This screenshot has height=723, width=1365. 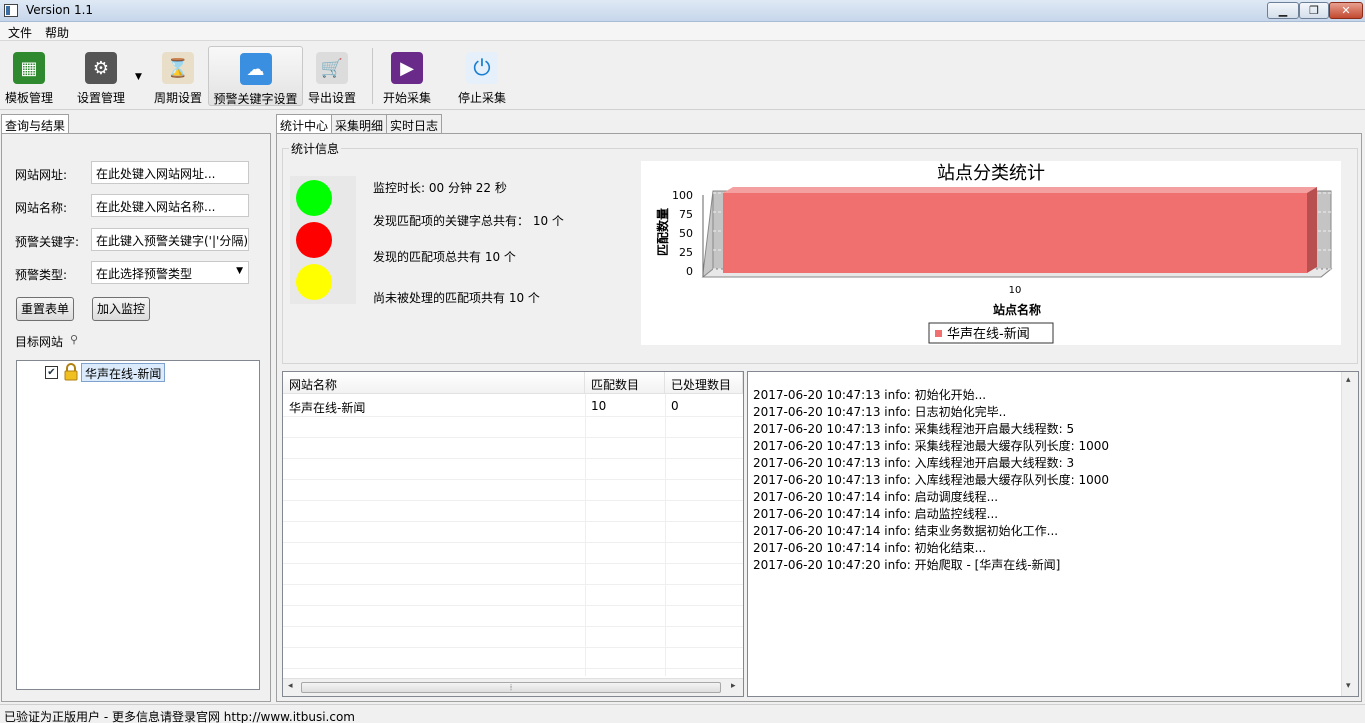 I want to click on chart-bar, so click(x=1015, y=233).